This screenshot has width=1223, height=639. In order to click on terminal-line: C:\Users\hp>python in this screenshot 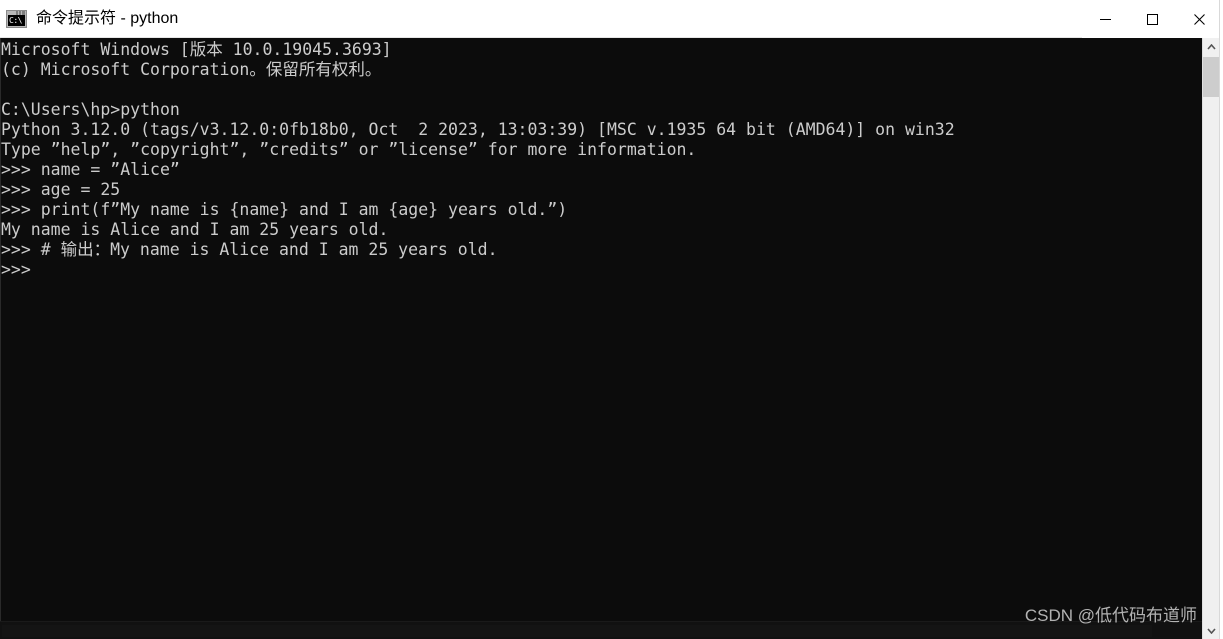, I will do `click(90, 109)`.